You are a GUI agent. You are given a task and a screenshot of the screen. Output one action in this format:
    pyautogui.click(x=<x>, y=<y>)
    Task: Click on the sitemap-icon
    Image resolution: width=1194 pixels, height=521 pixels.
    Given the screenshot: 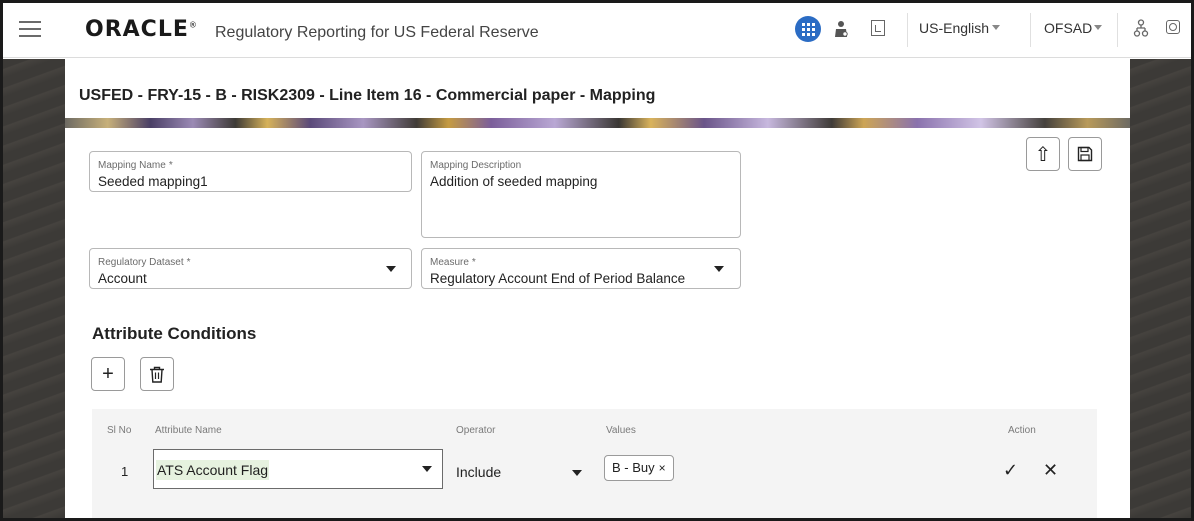 What is the action you would take?
    pyautogui.click(x=1141, y=28)
    